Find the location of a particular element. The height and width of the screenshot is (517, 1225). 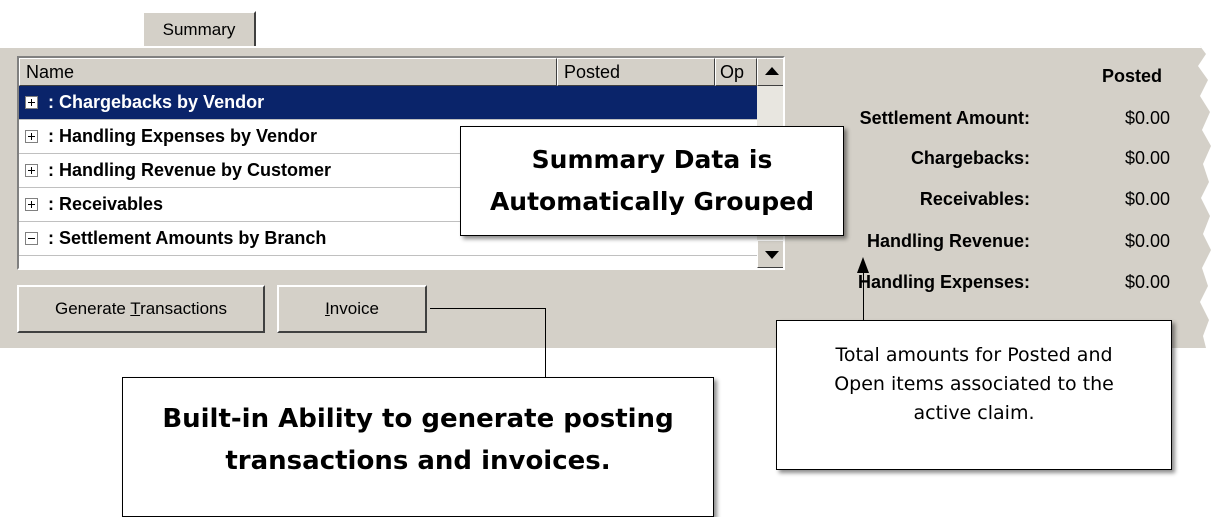

total-label: Receivables: is located at coordinates (974, 199).